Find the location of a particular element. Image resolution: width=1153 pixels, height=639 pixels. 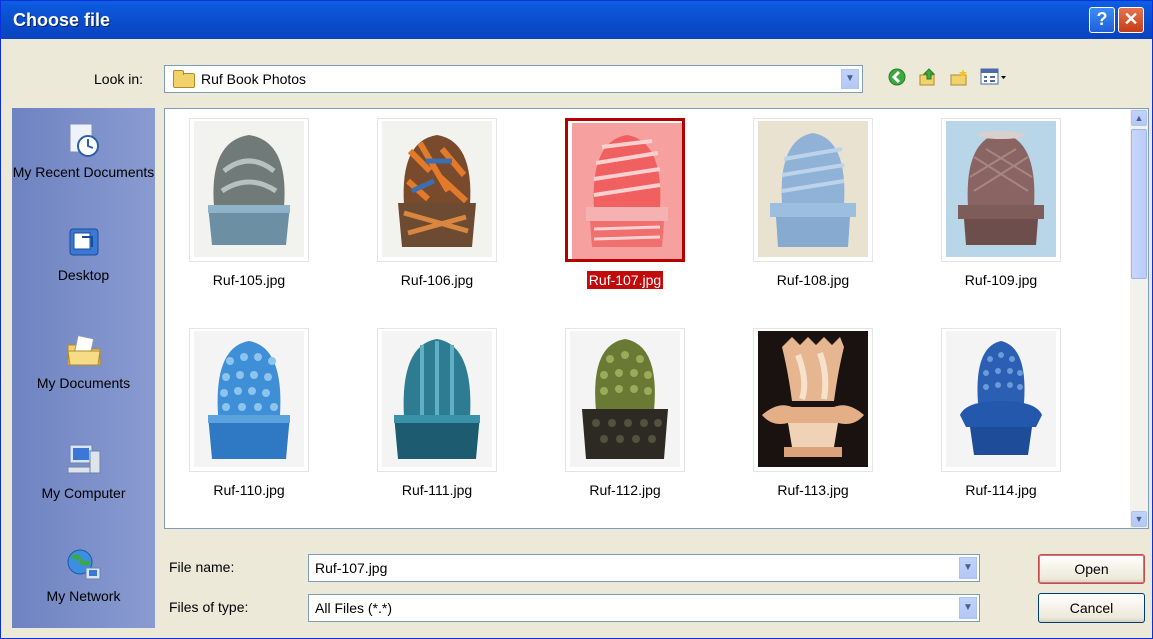

place-recent-documents: My Recent Documents is located at coordinates (83, 150).